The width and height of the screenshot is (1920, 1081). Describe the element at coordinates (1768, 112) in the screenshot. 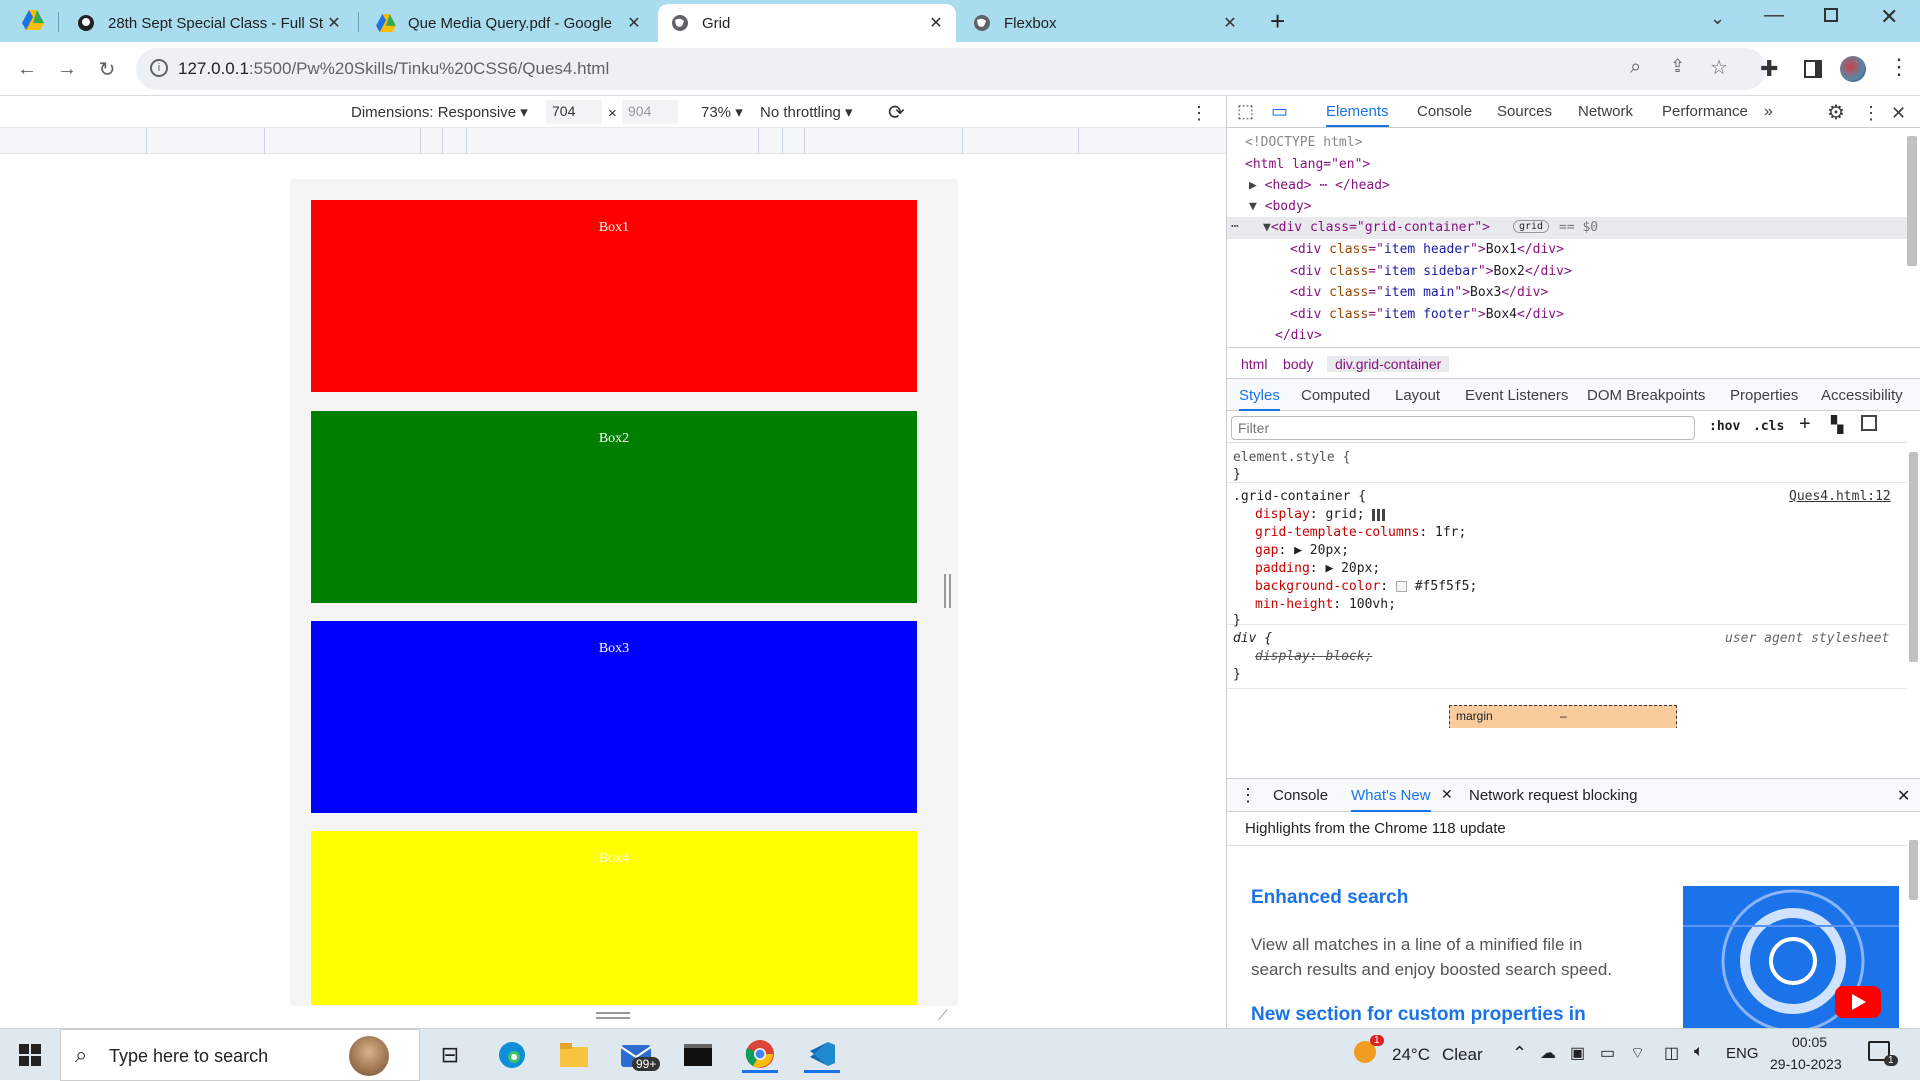

I see `more-tabs-icon: »` at that location.